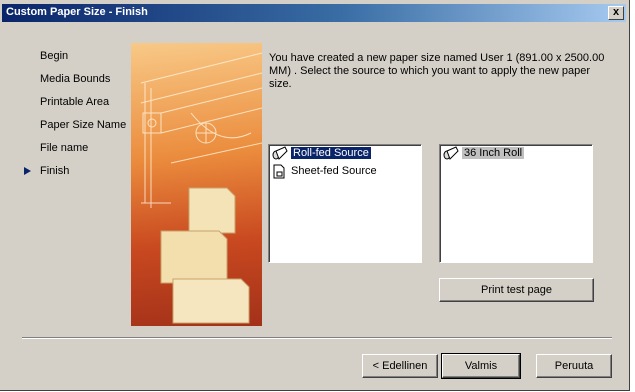  I want to click on step-label: Printable Area, so click(75, 102).